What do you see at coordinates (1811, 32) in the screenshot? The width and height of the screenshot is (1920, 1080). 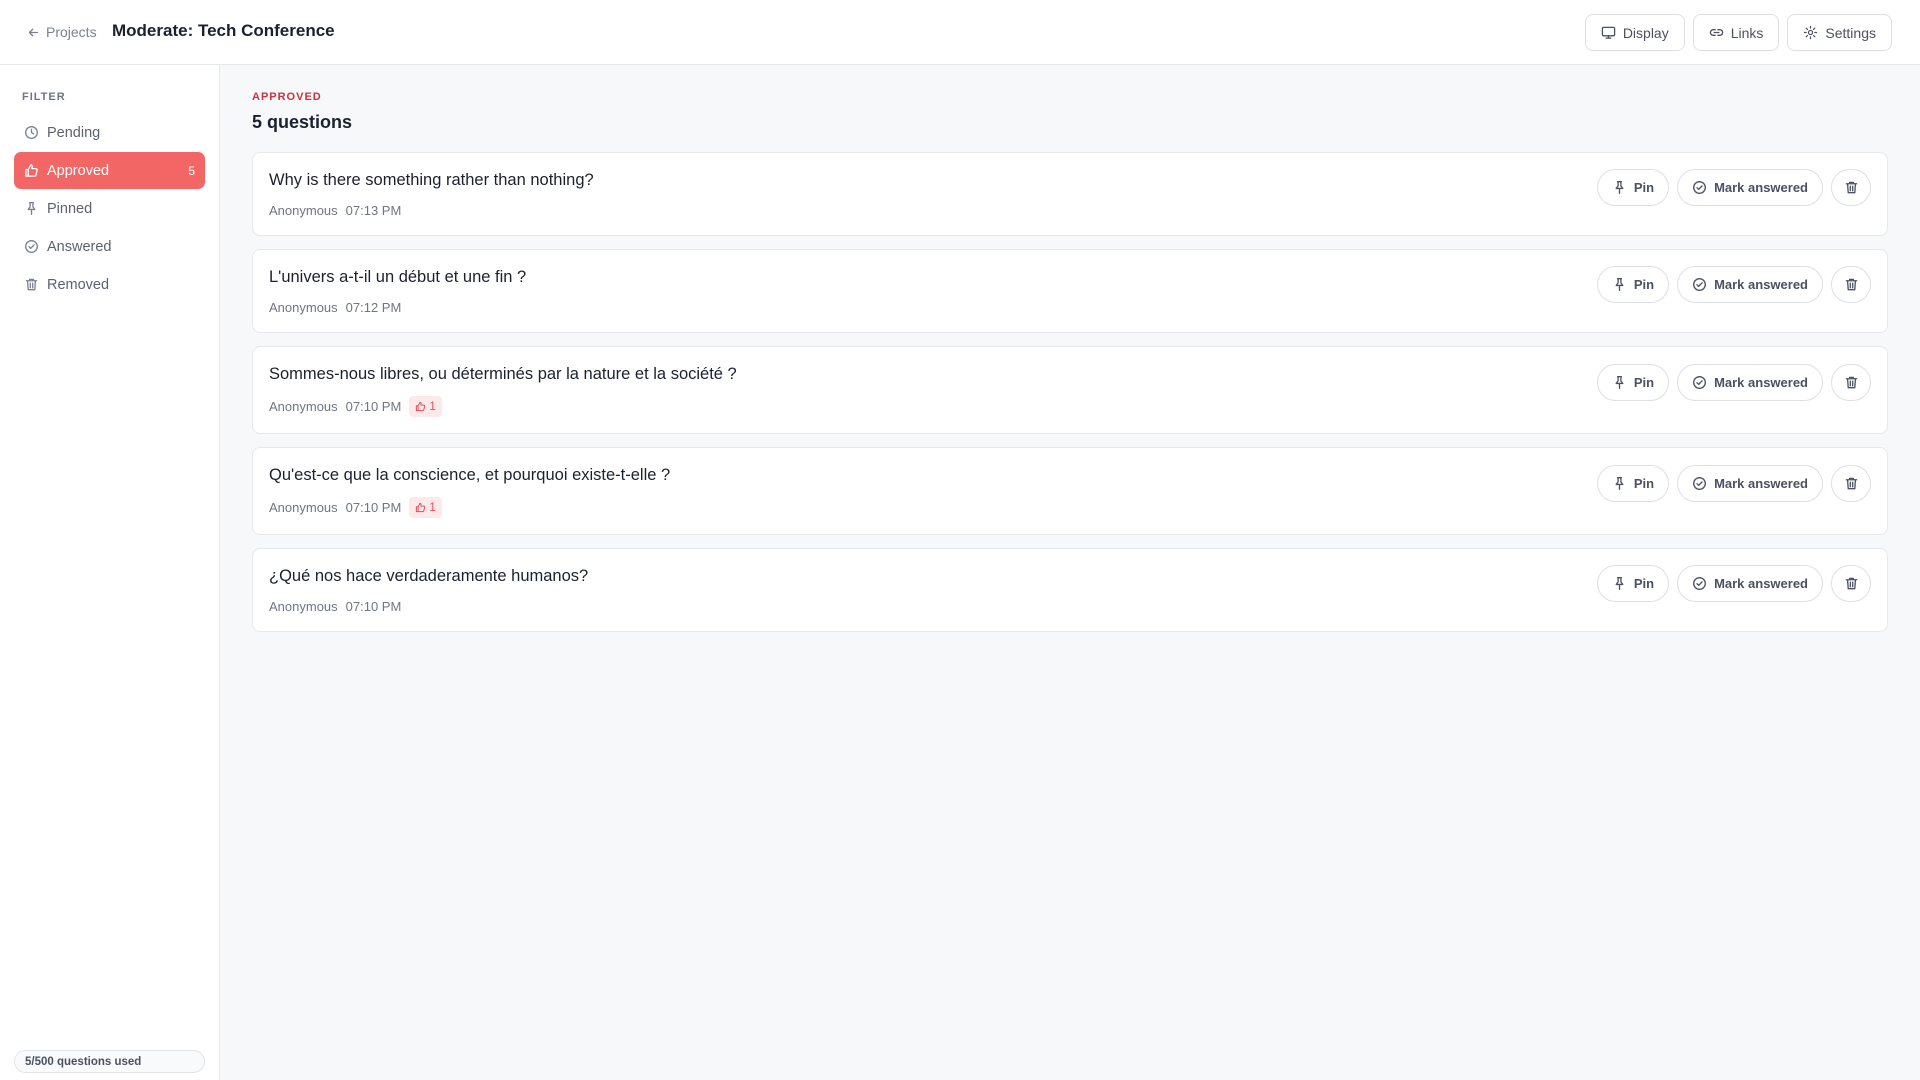 I see `gear-icon` at bounding box center [1811, 32].